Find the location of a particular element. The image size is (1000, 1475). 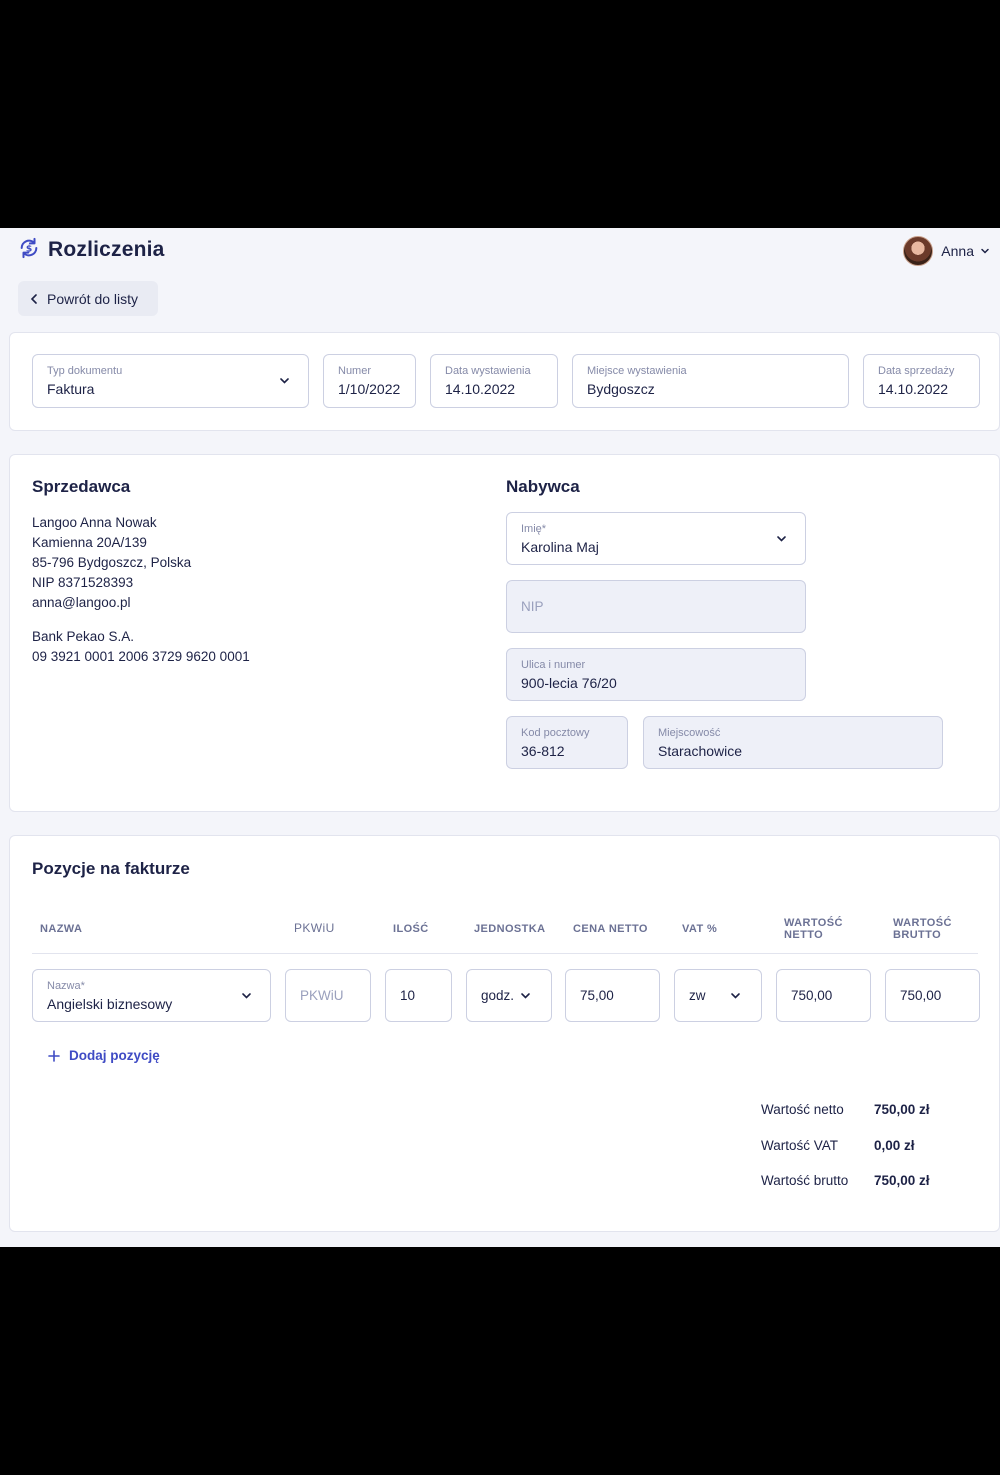

item-vat-select: zw is located at coordinates (718, 995).